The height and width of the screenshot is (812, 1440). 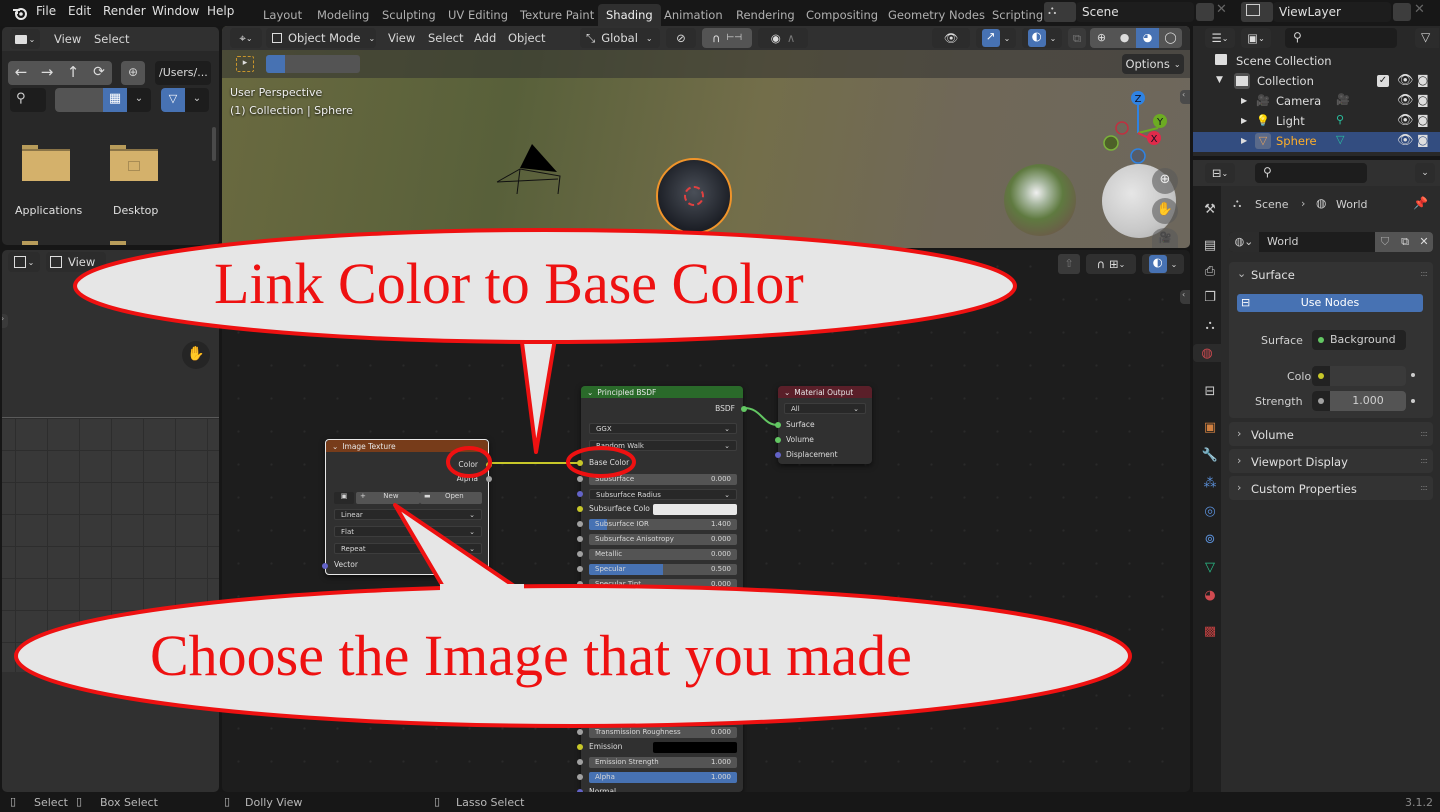 What do you see at coordinates (663, 445) in the screenshot?
I see `subsurface-method-dropdown: Random Walk ⌄` at bounding box center [663, 445].